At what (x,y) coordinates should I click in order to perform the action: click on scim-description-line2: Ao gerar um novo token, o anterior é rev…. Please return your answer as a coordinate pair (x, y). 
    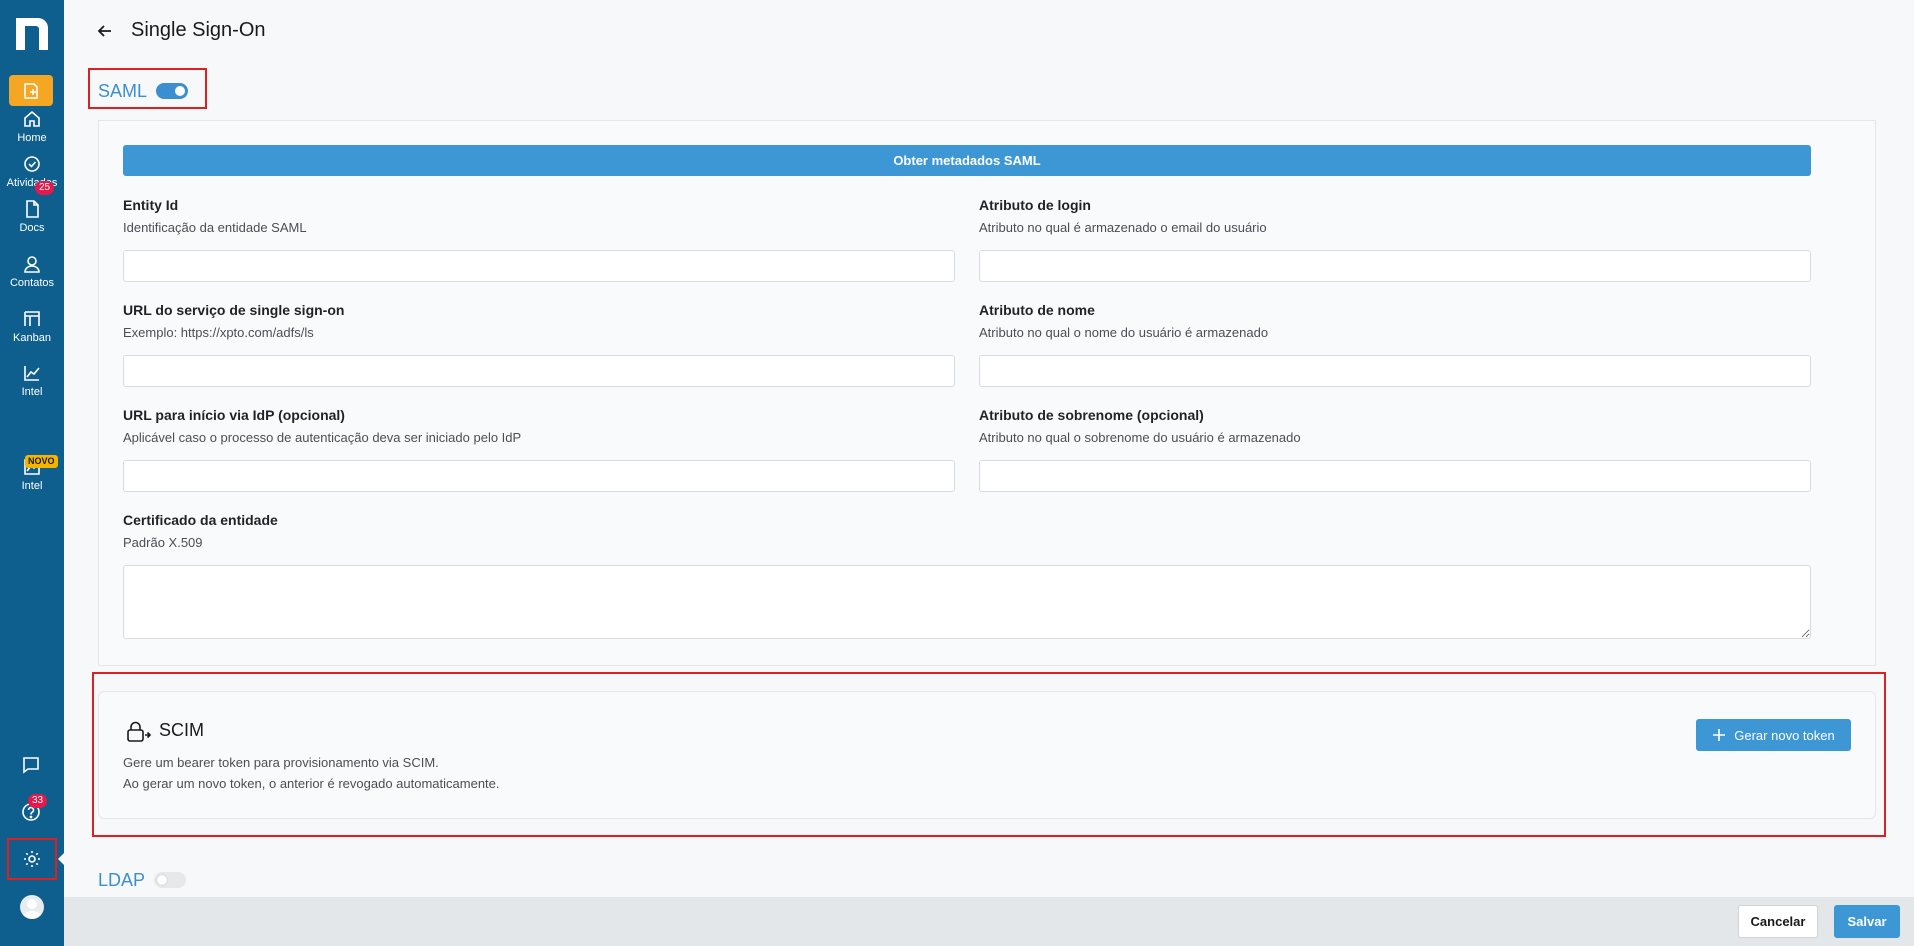
    Looking at the image, I should click on (311, 783).